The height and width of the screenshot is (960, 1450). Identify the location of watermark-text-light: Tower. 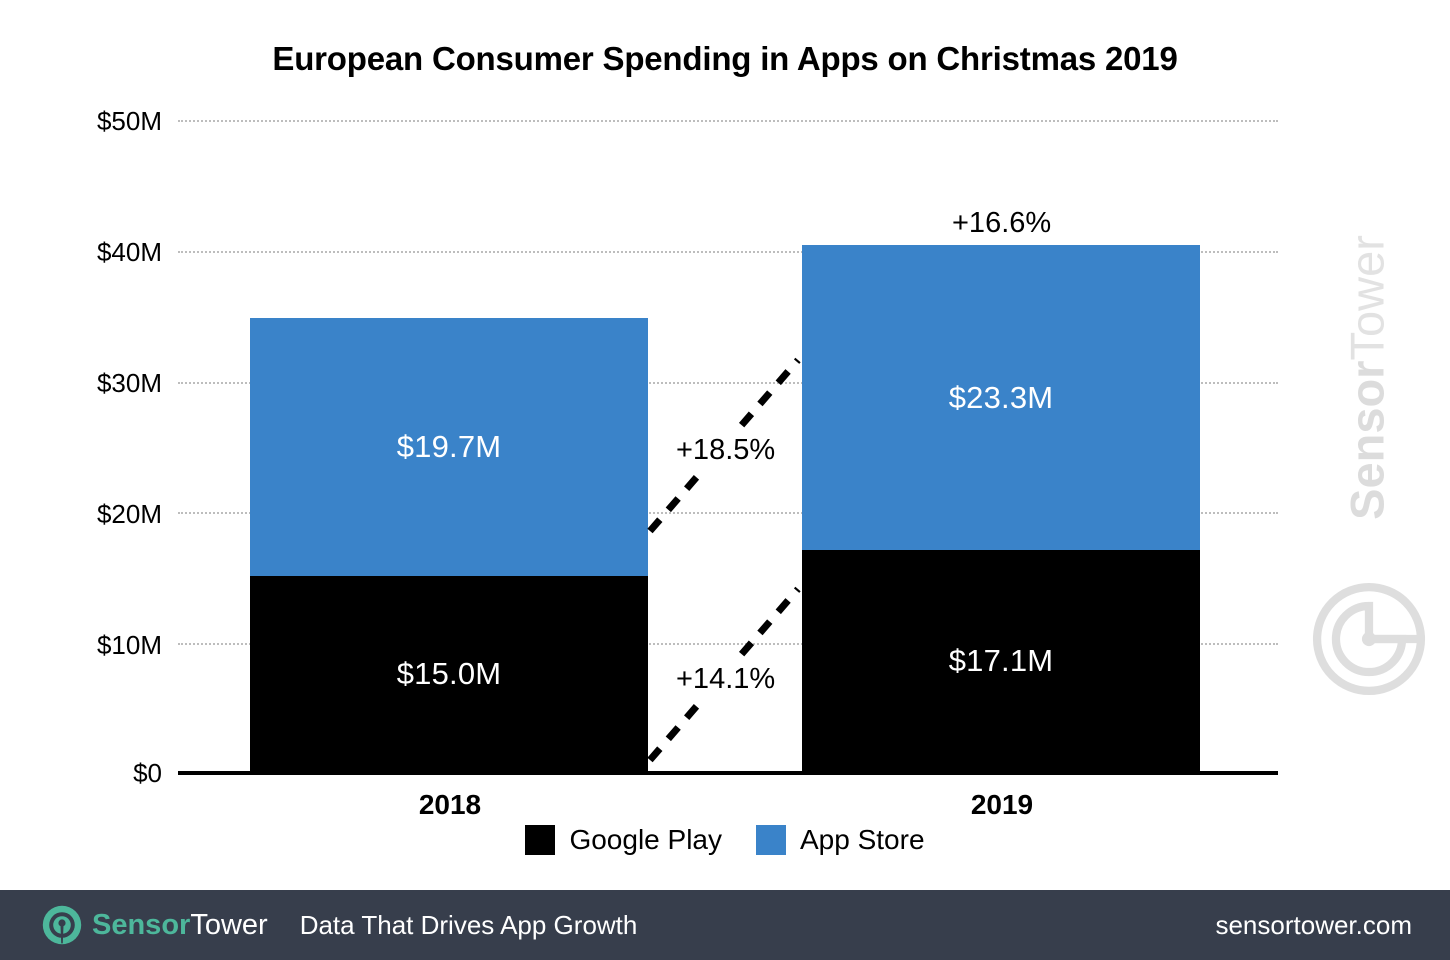
(1367, 298).